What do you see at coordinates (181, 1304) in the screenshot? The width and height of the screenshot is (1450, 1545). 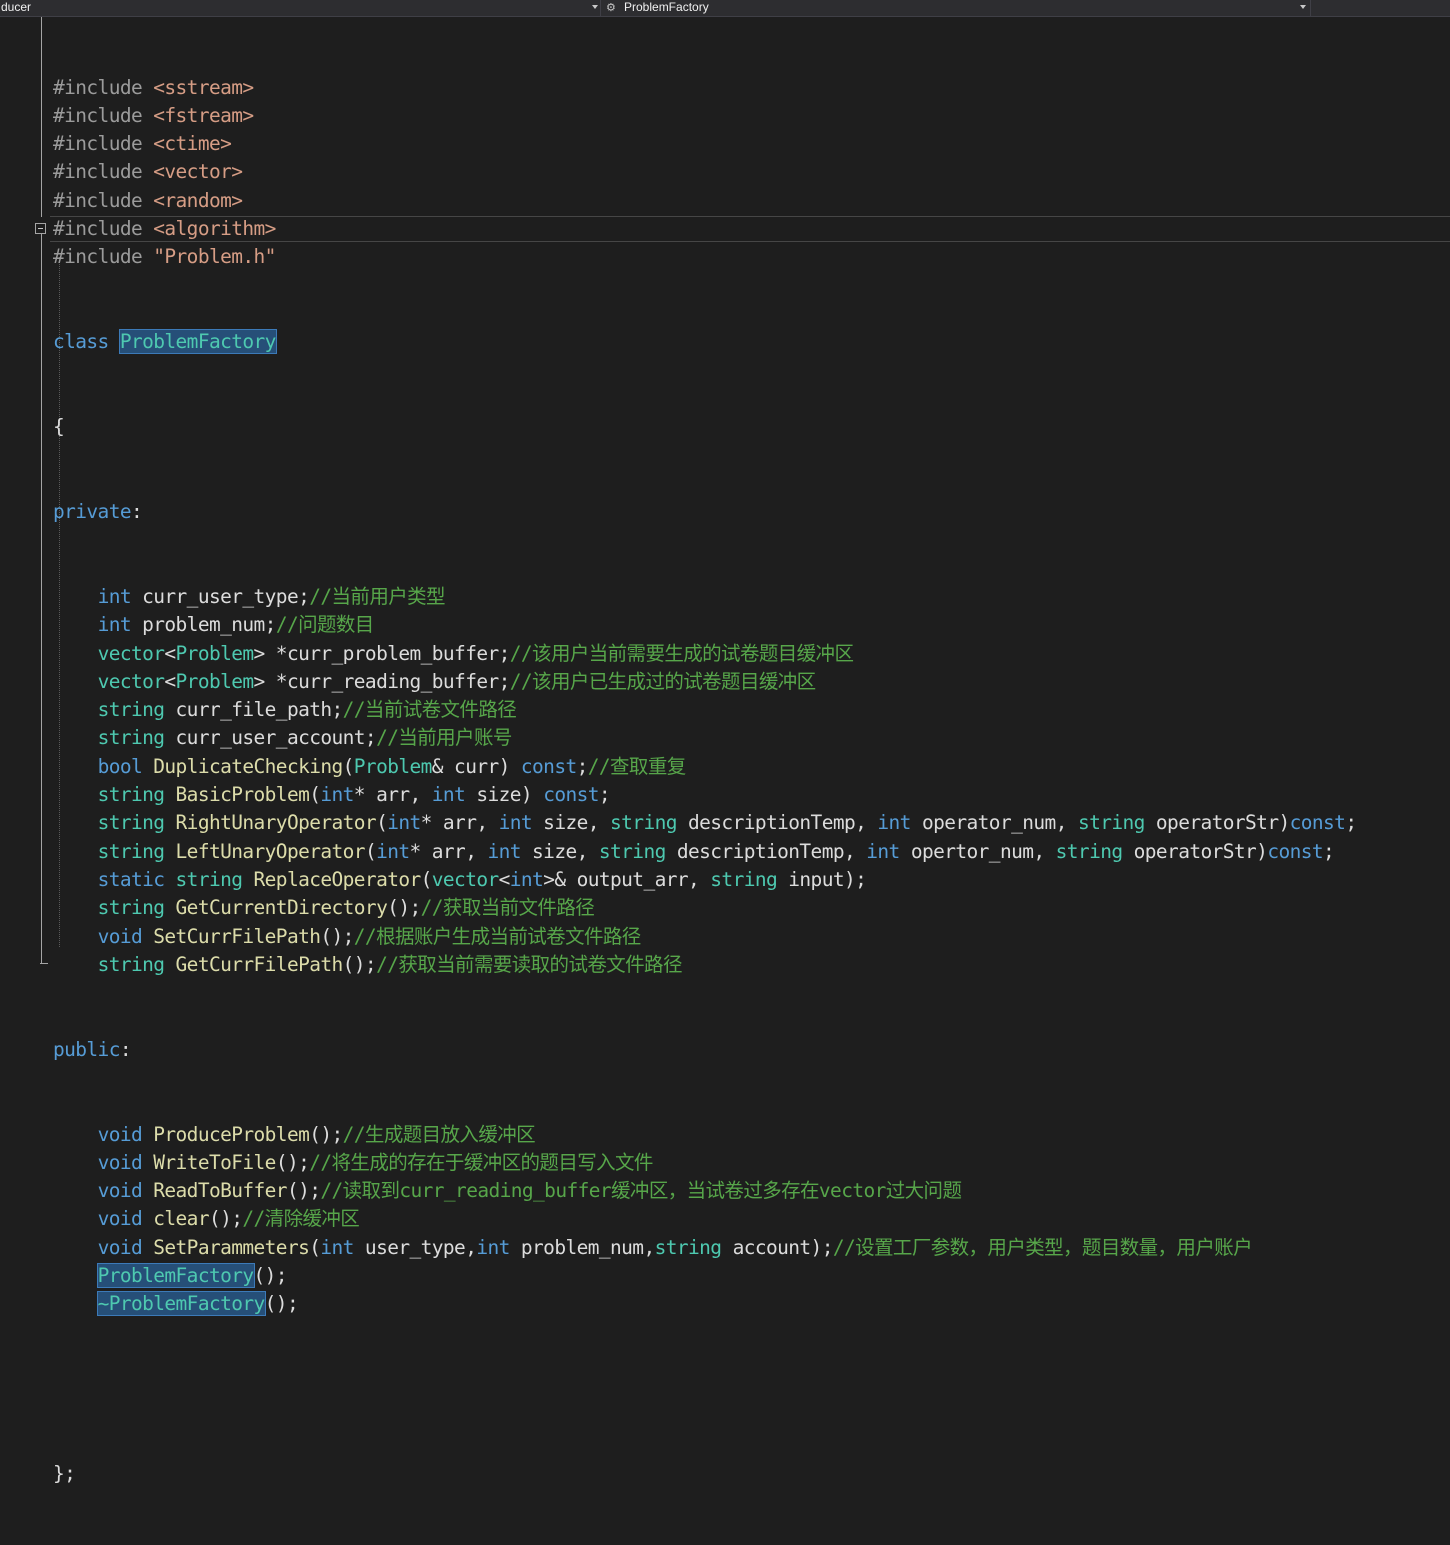 I see `constructor-name: ~ProblemFactory` at bounding box center [181, 1304].